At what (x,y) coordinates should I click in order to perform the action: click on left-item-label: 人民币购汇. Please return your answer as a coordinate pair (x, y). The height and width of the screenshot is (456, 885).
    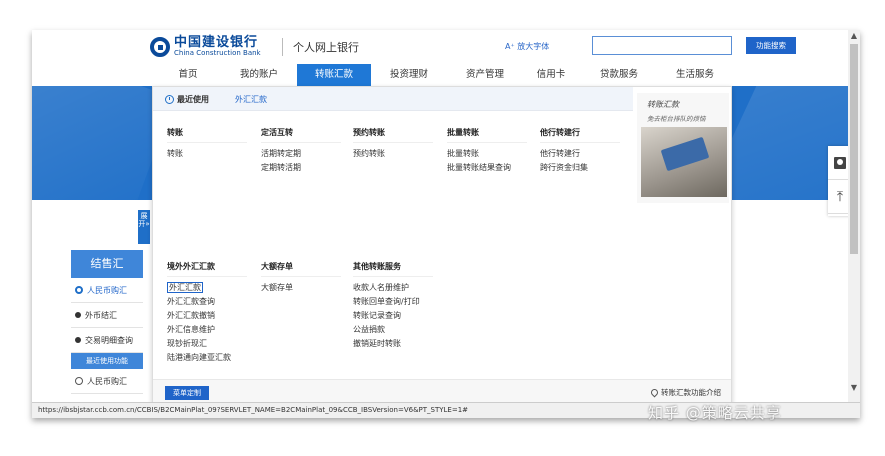
    Looking at the image, I should click on (107, 290).